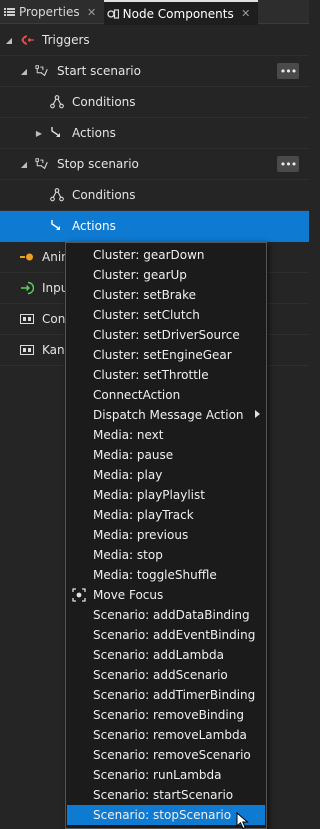 The width and height of the screenshot is (320, 829). Describe the element at coordinates (133, 455) in the screenshot. I see `menu-item-label: Media: pause` at that location.